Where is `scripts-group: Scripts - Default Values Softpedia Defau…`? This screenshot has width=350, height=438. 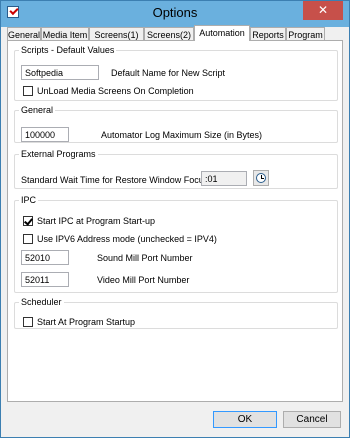
scripts-group: Scripts - Default Values Softpedia Defau… is located at coordinates (176, 73).